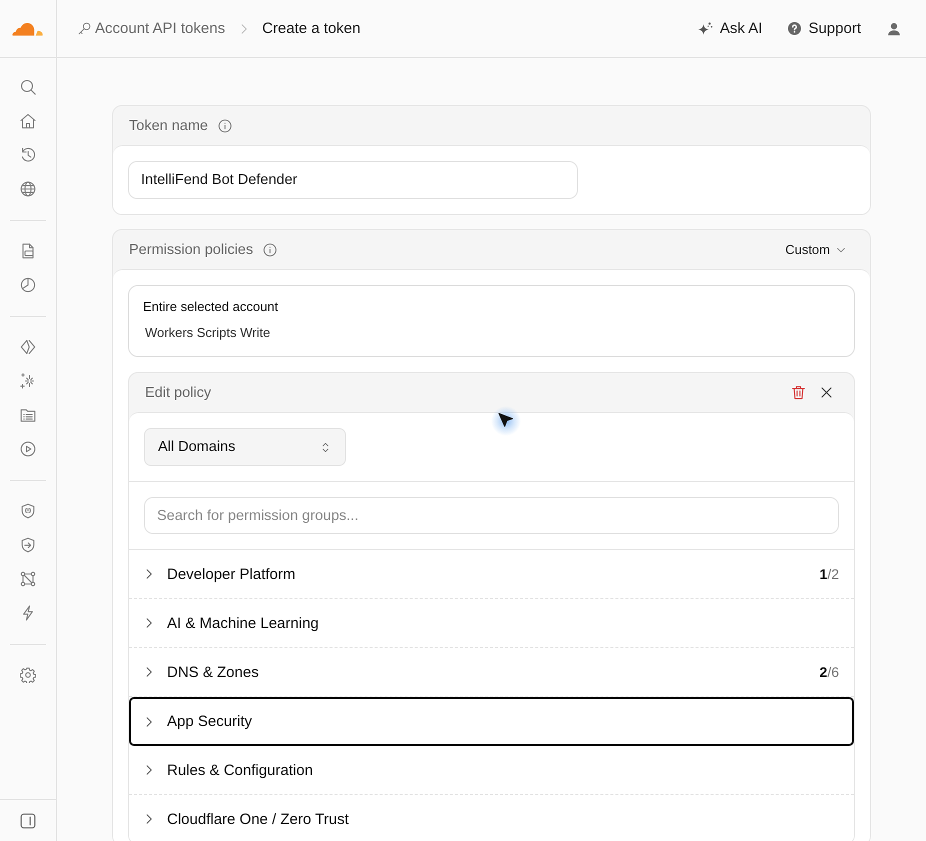  What do you see at coordinates (28, 449) in the screenshot?
I see `play-icon` at bounding box center [28, 449].